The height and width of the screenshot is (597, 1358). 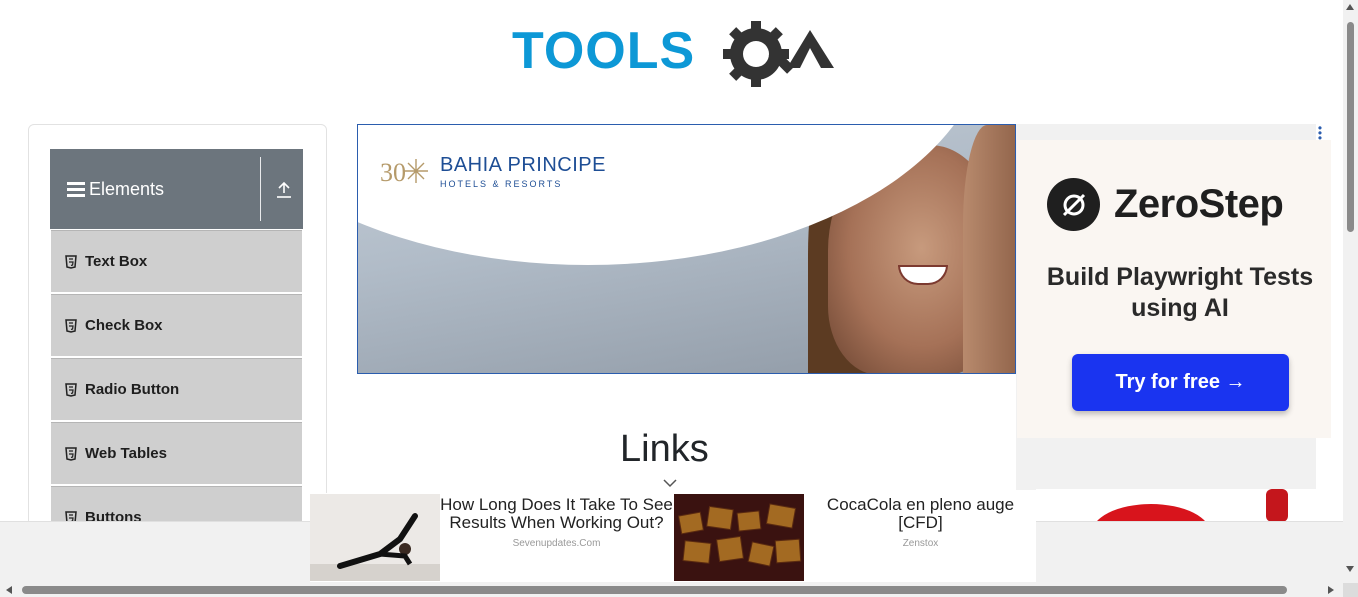 I want to click on ad-options-icon: • • •, so click(x=1320, y=133).